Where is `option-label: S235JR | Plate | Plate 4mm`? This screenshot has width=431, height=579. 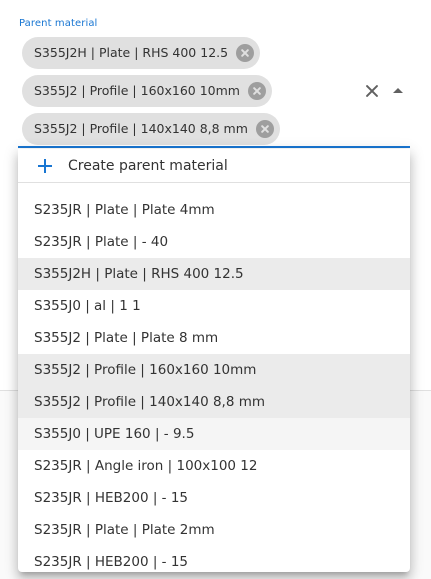
option-label: S235JR | Plate | Plate 4mm is located at coordinates (124, 210).